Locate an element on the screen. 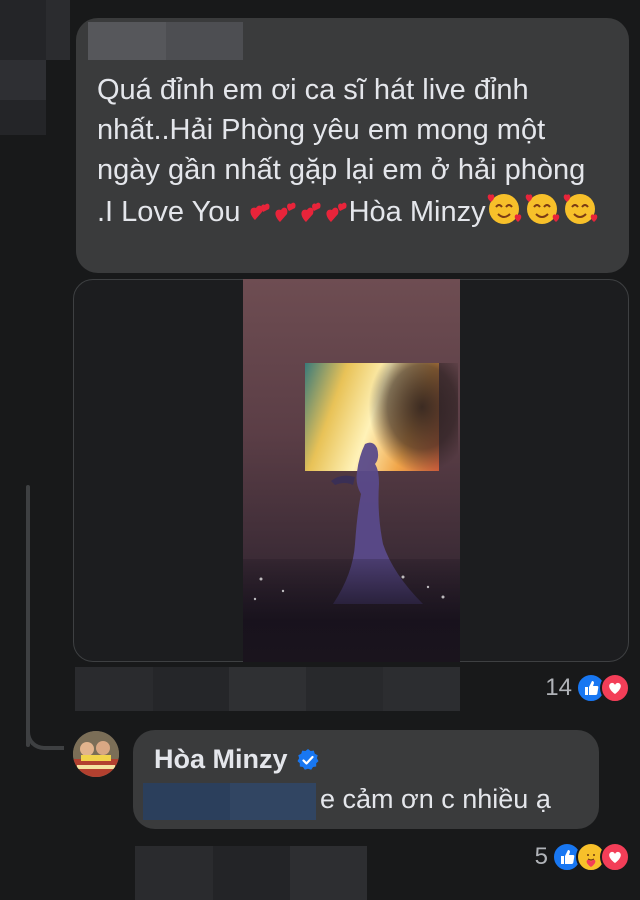 The height and width of the screenshot is (900, 640). smiling-face-with-hearts-emoji is located at coordinates (542, 213).